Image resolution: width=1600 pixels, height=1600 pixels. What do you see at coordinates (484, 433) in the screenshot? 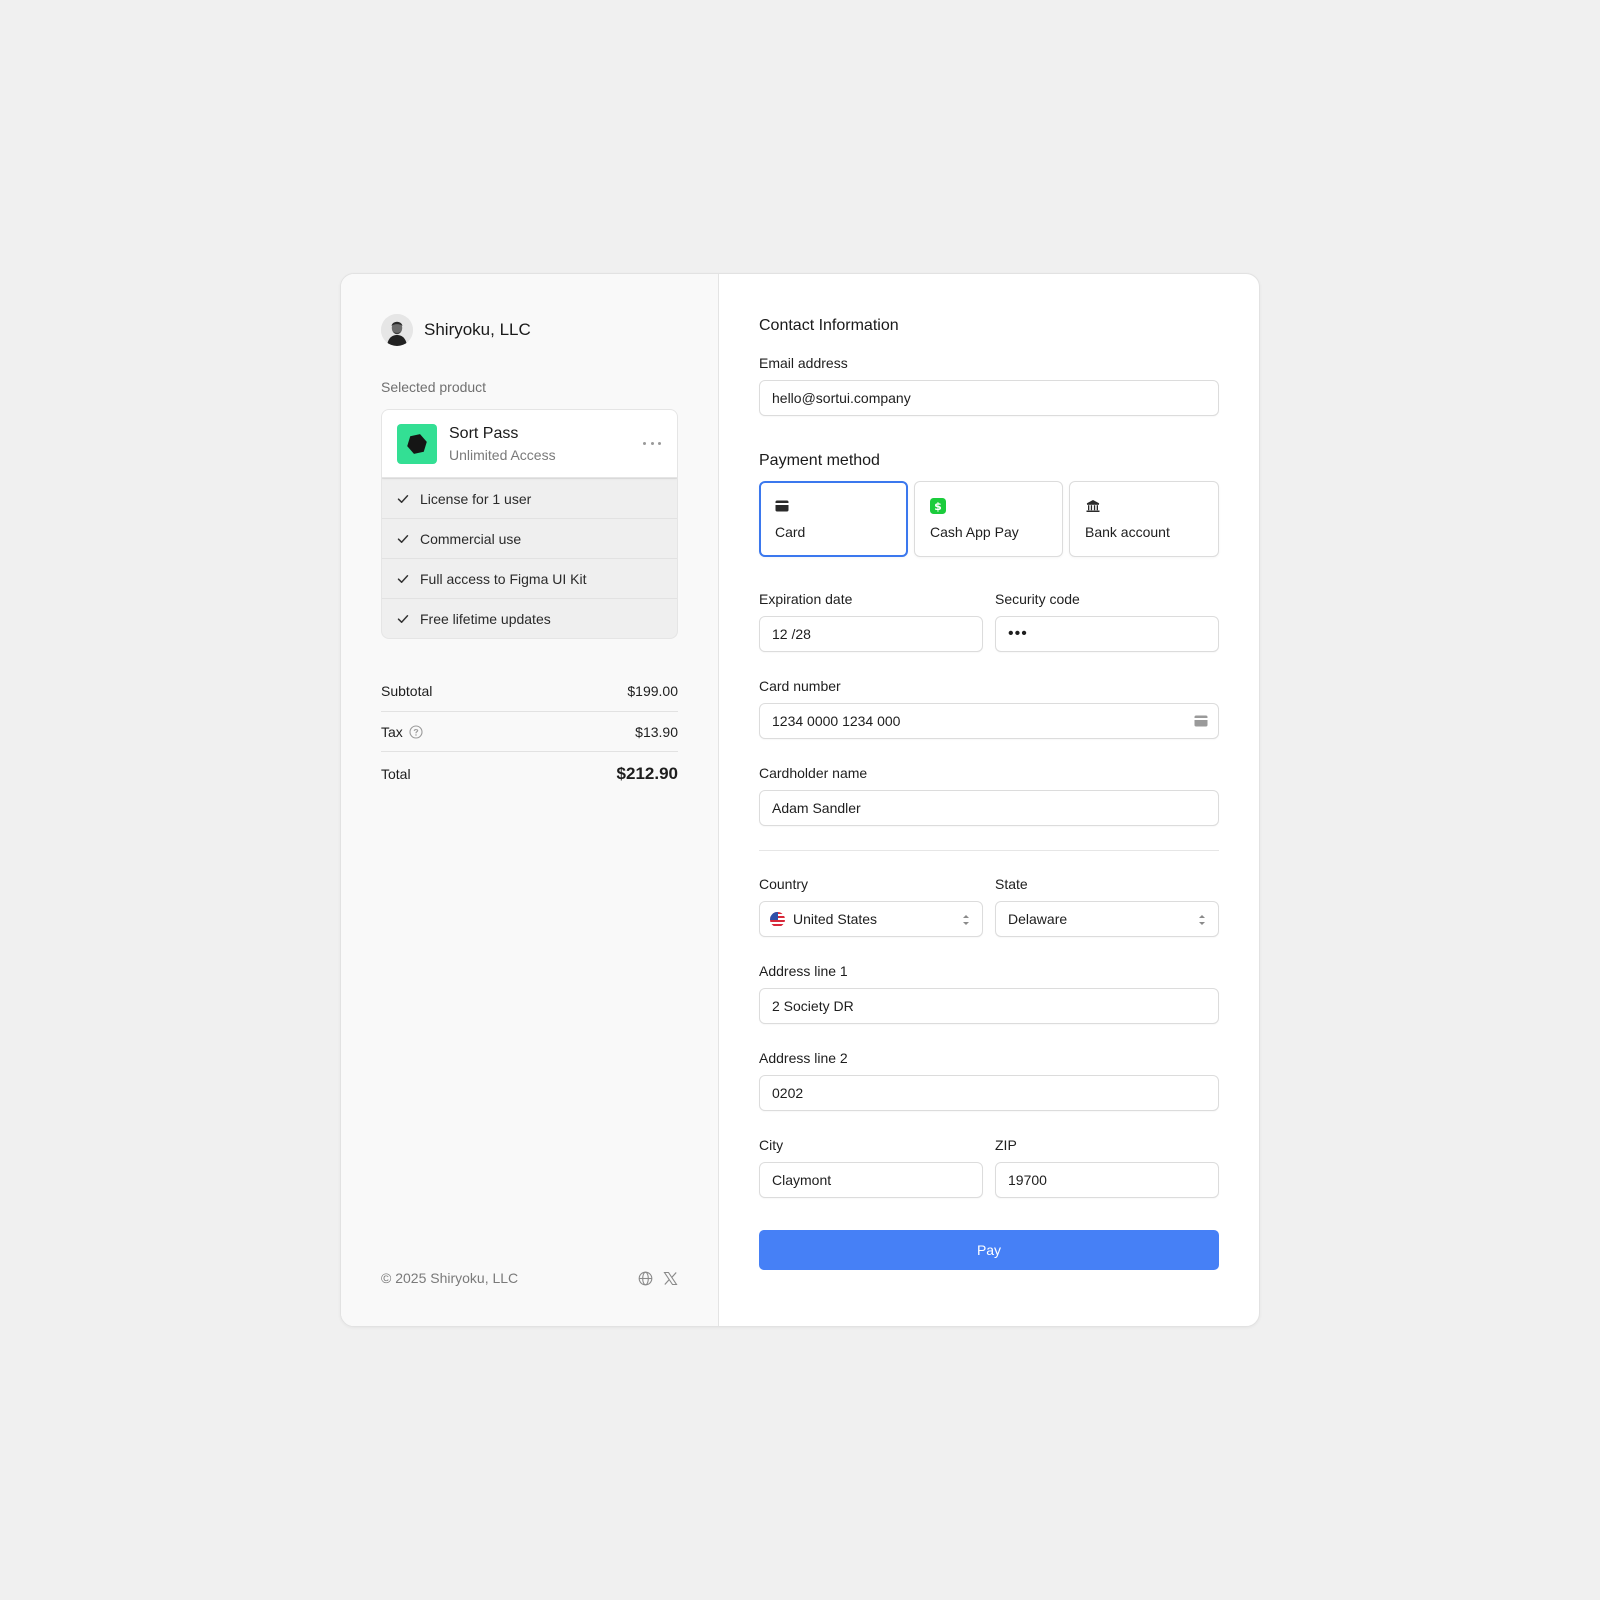
I see `product-name: Sort Pass` at bounding box center [484, 433].